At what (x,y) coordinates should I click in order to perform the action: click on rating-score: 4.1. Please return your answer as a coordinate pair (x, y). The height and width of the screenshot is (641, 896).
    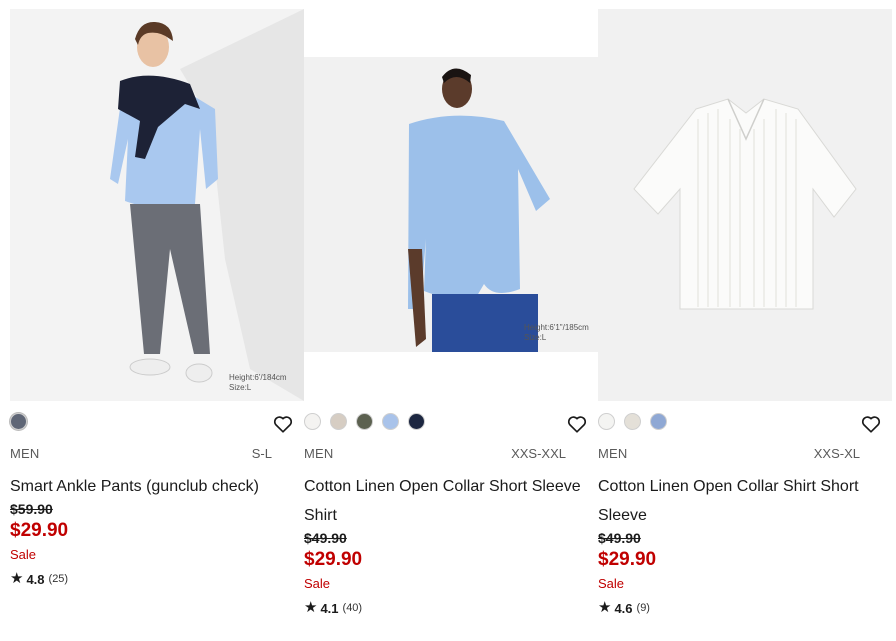
    Looking at the image, I should click on (329, 608).